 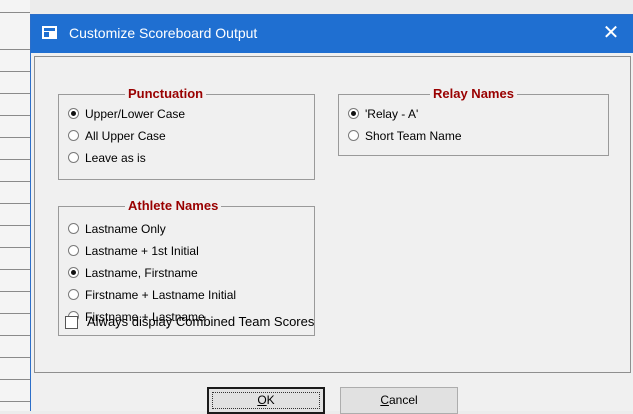 I want to click on radio-lastname-only: Lastname Only, so click(x=117, y=229).